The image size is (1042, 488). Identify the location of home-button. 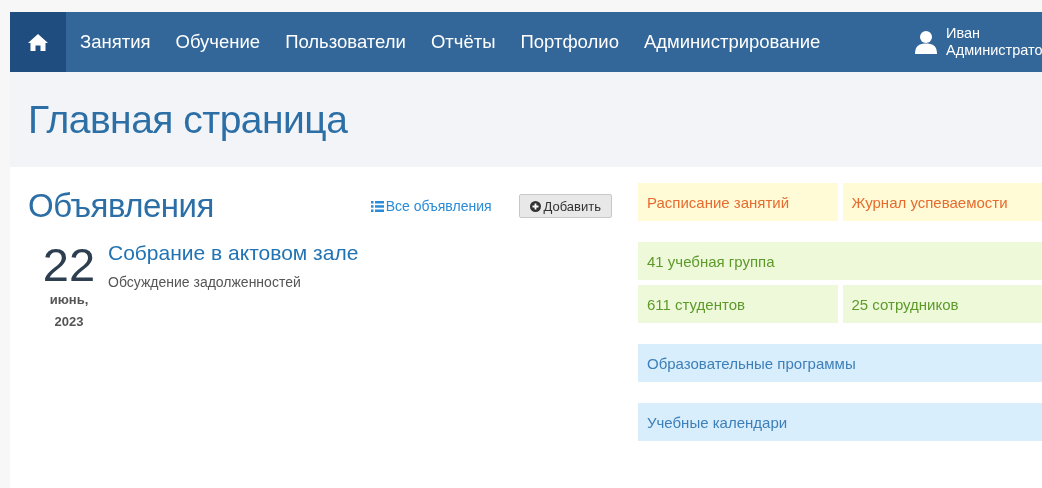
(38, 42).